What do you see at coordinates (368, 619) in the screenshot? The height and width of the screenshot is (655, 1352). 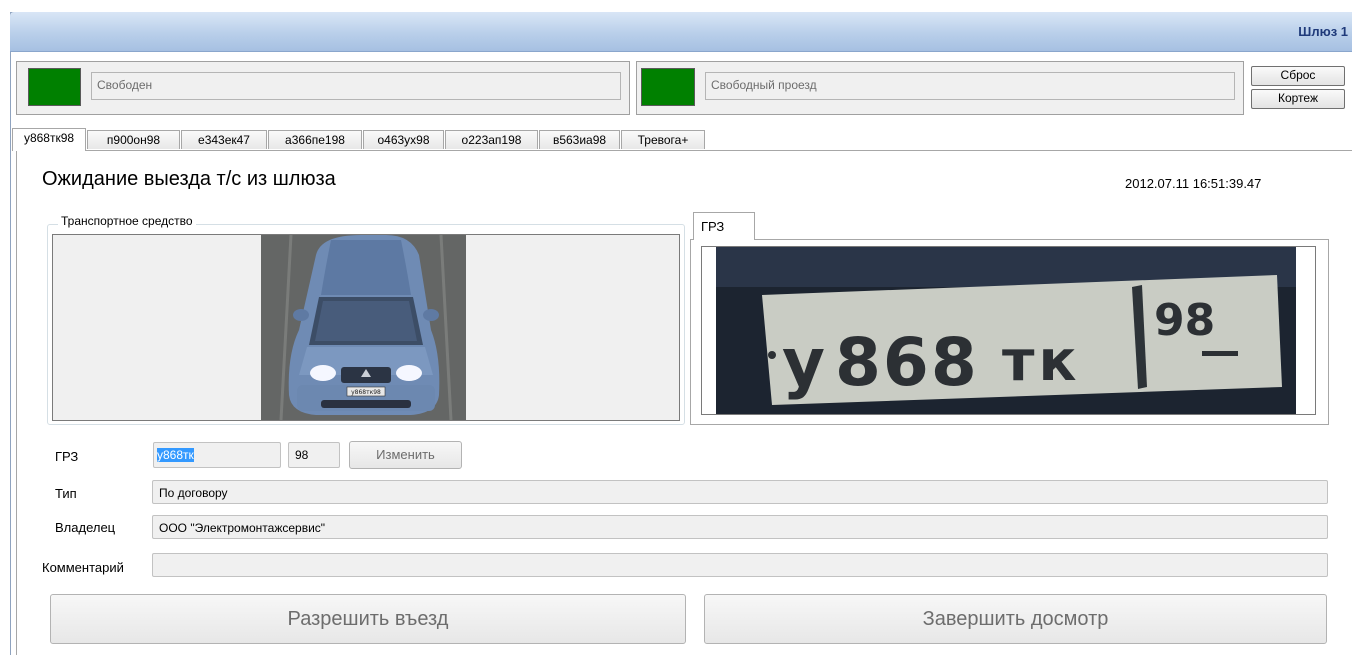 I see `allow-entry-button: Разрешить въезд` at bounding box center [368, 619].